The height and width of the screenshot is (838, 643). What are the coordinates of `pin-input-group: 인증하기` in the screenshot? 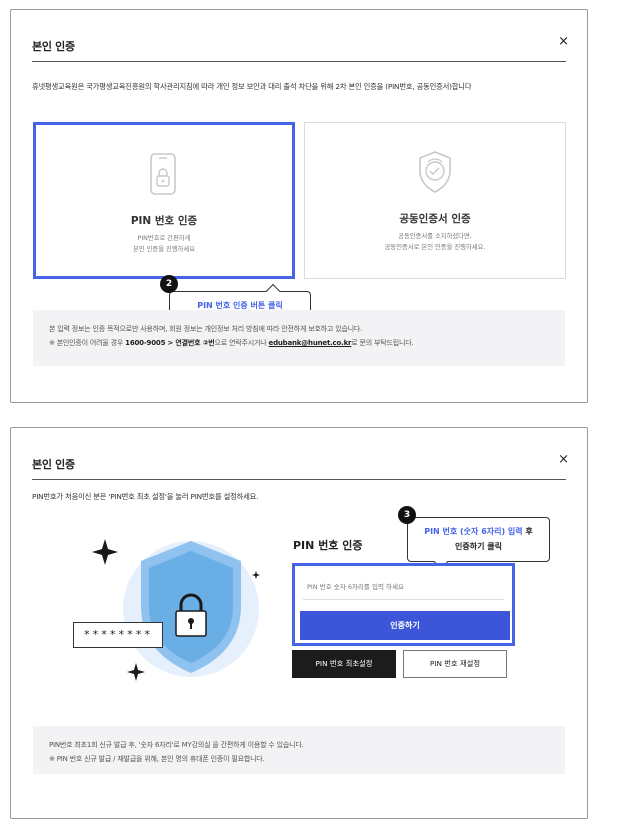 It's located at (403, 604).